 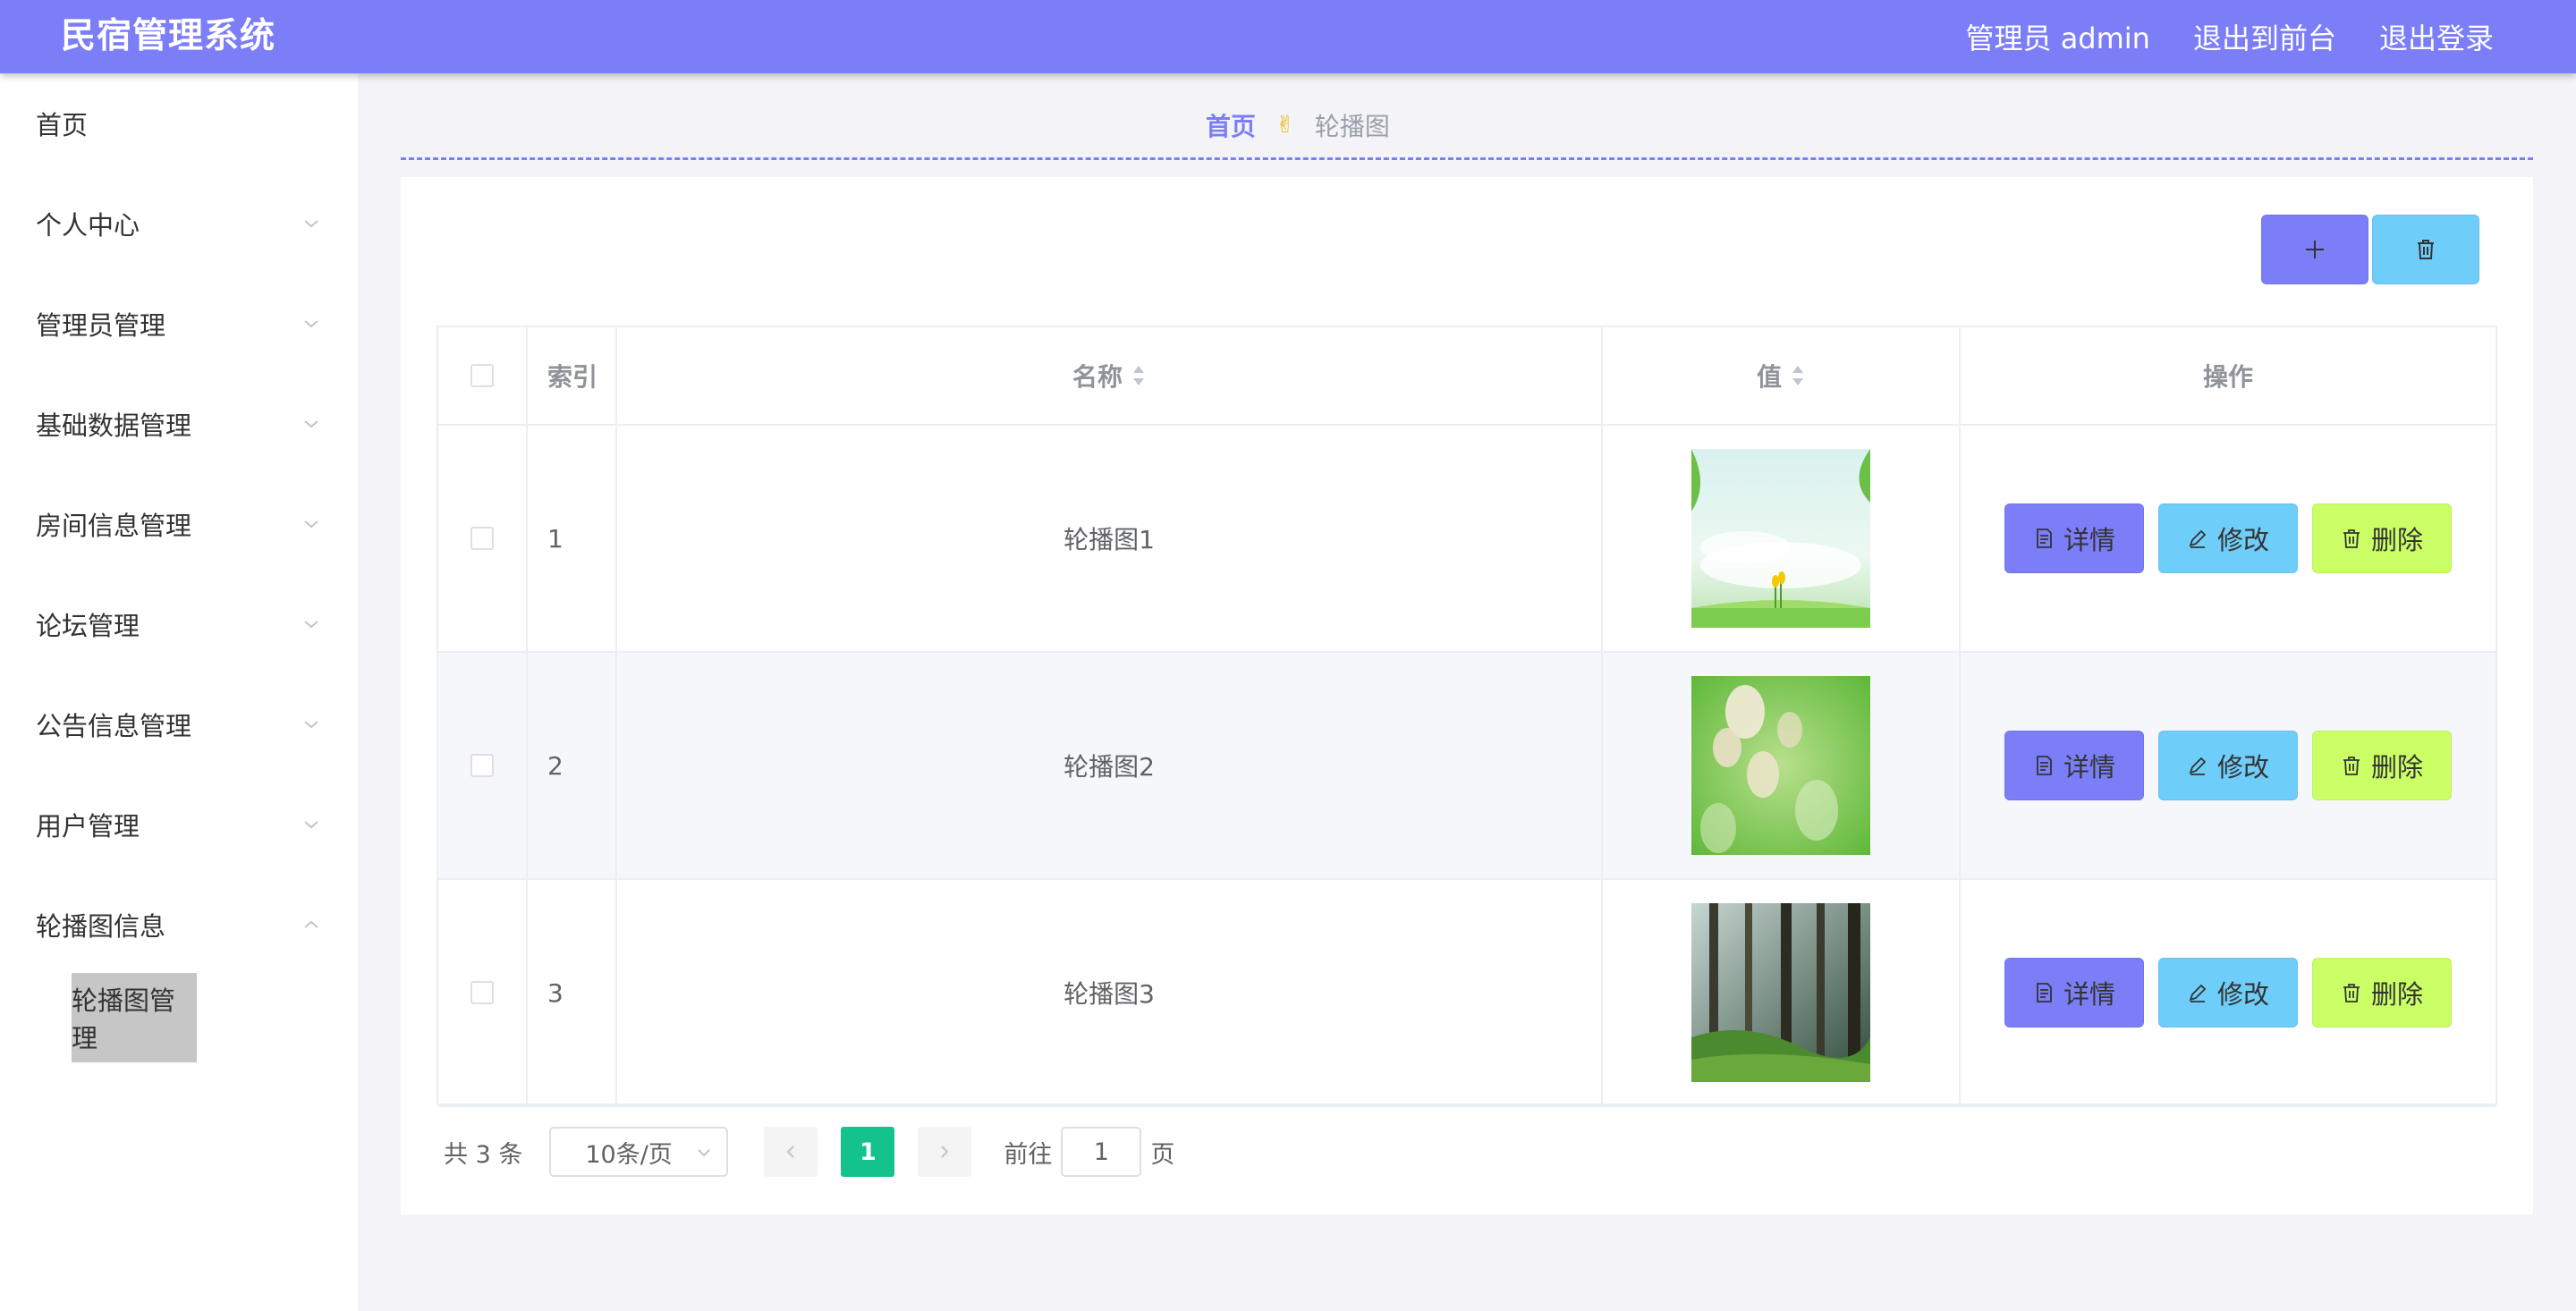 I want to click on next-page-button, so click(x=945, y=1152).